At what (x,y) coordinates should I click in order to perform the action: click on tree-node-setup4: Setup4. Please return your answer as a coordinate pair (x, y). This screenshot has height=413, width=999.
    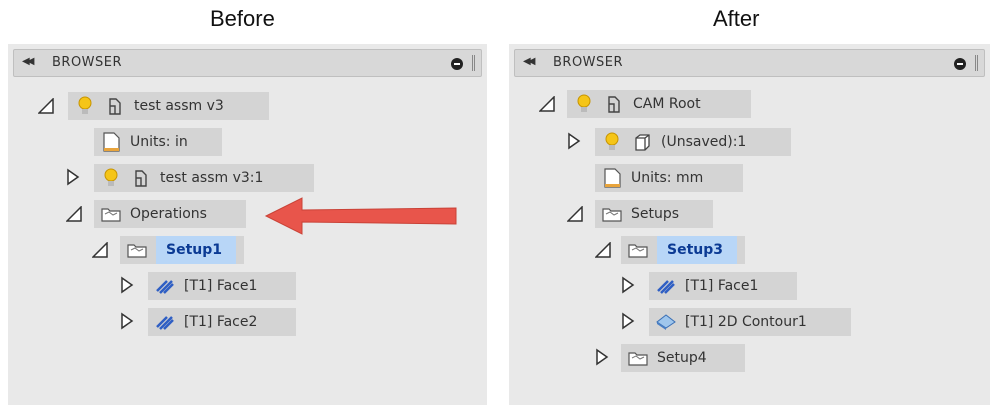
    Looking at the image, I should click on (683, 358).